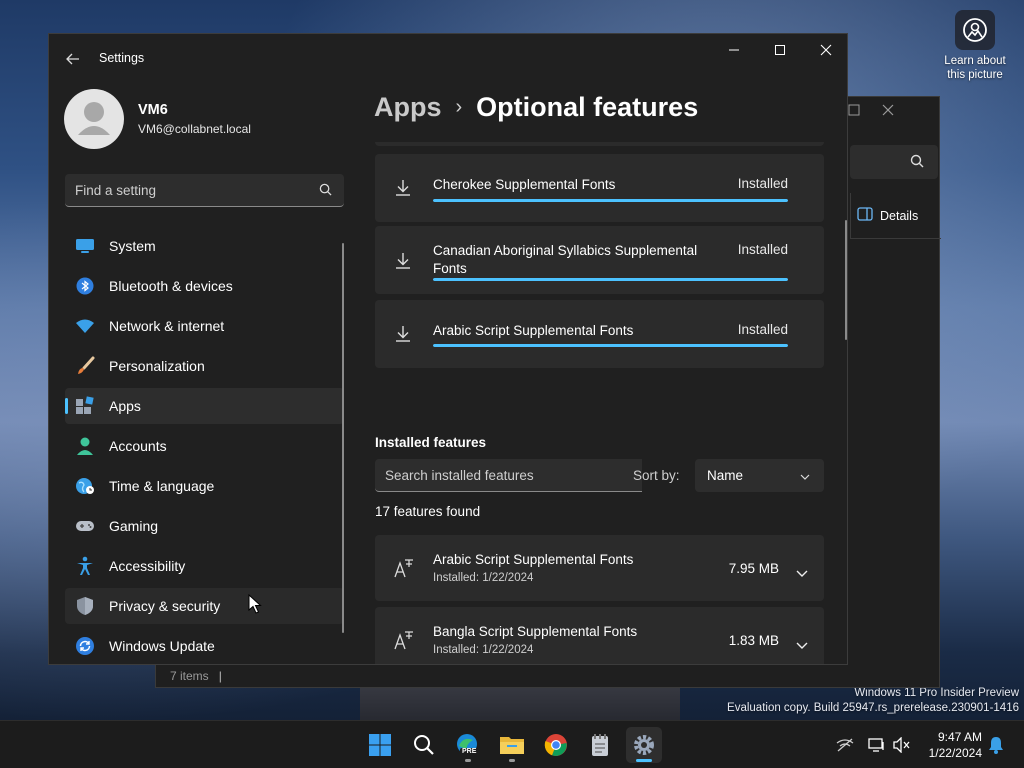 This screenshot has width=1024, height=768. Describe the element at coordinates (459, 107) in the screenshot. I see `chevron-right-icon: ›` at that location.